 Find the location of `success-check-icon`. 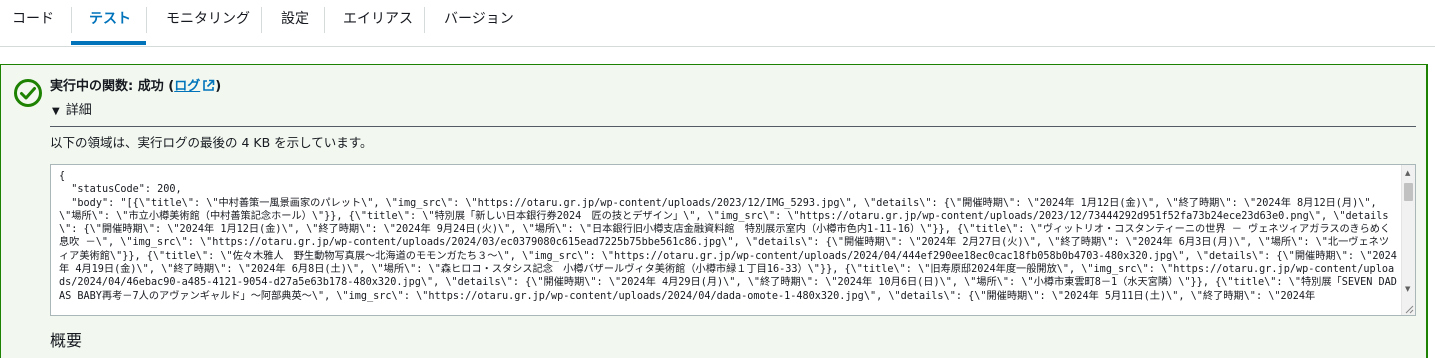

success-check-icon is located at coordinates (28, 93).